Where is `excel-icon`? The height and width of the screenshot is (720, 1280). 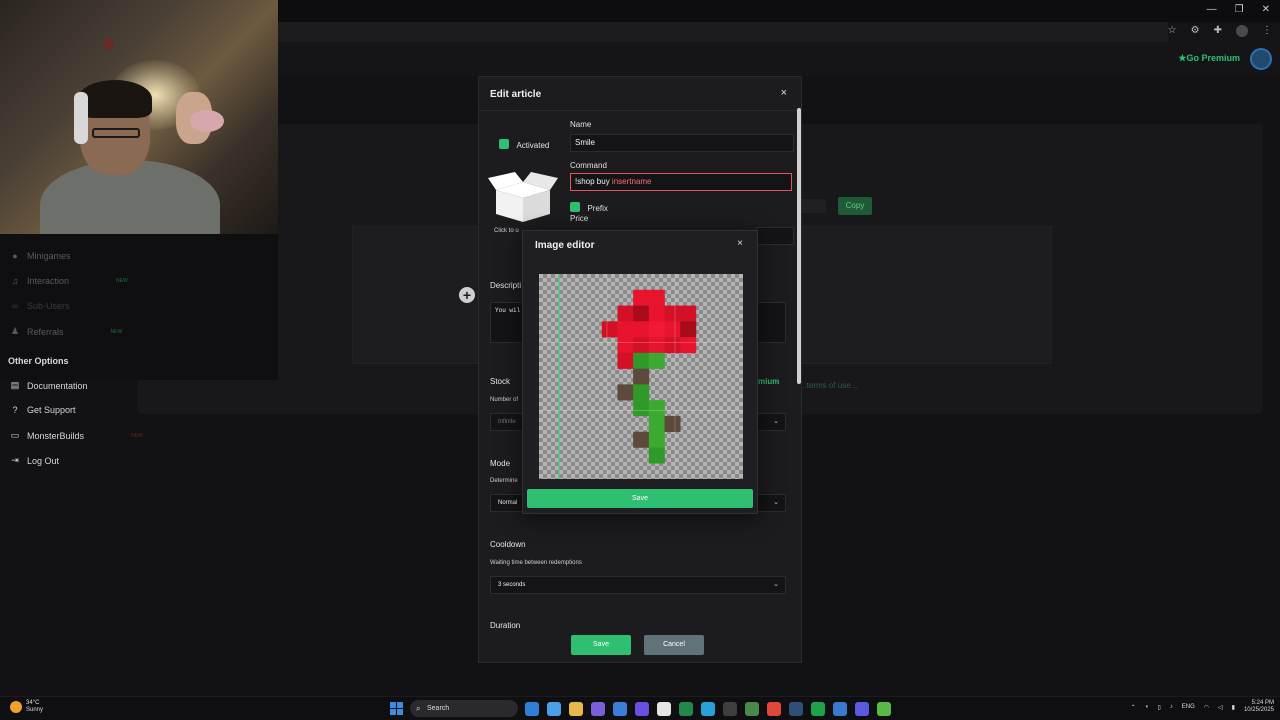
excel-icon is located at coordinates (818, 709).